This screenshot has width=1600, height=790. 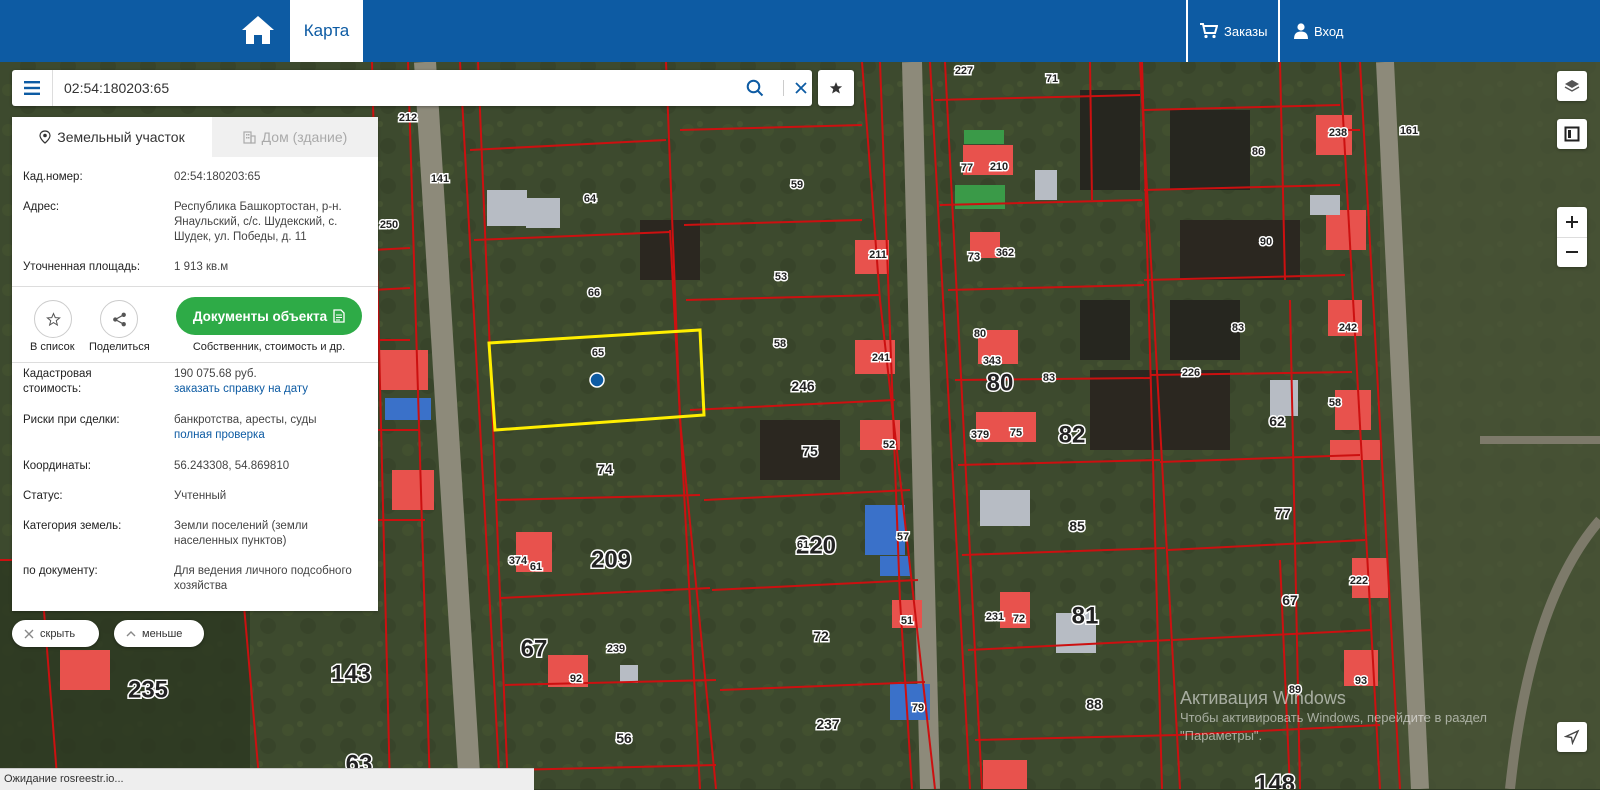 I want to click on status-value: Учтенный, so click(x=200, y=496).